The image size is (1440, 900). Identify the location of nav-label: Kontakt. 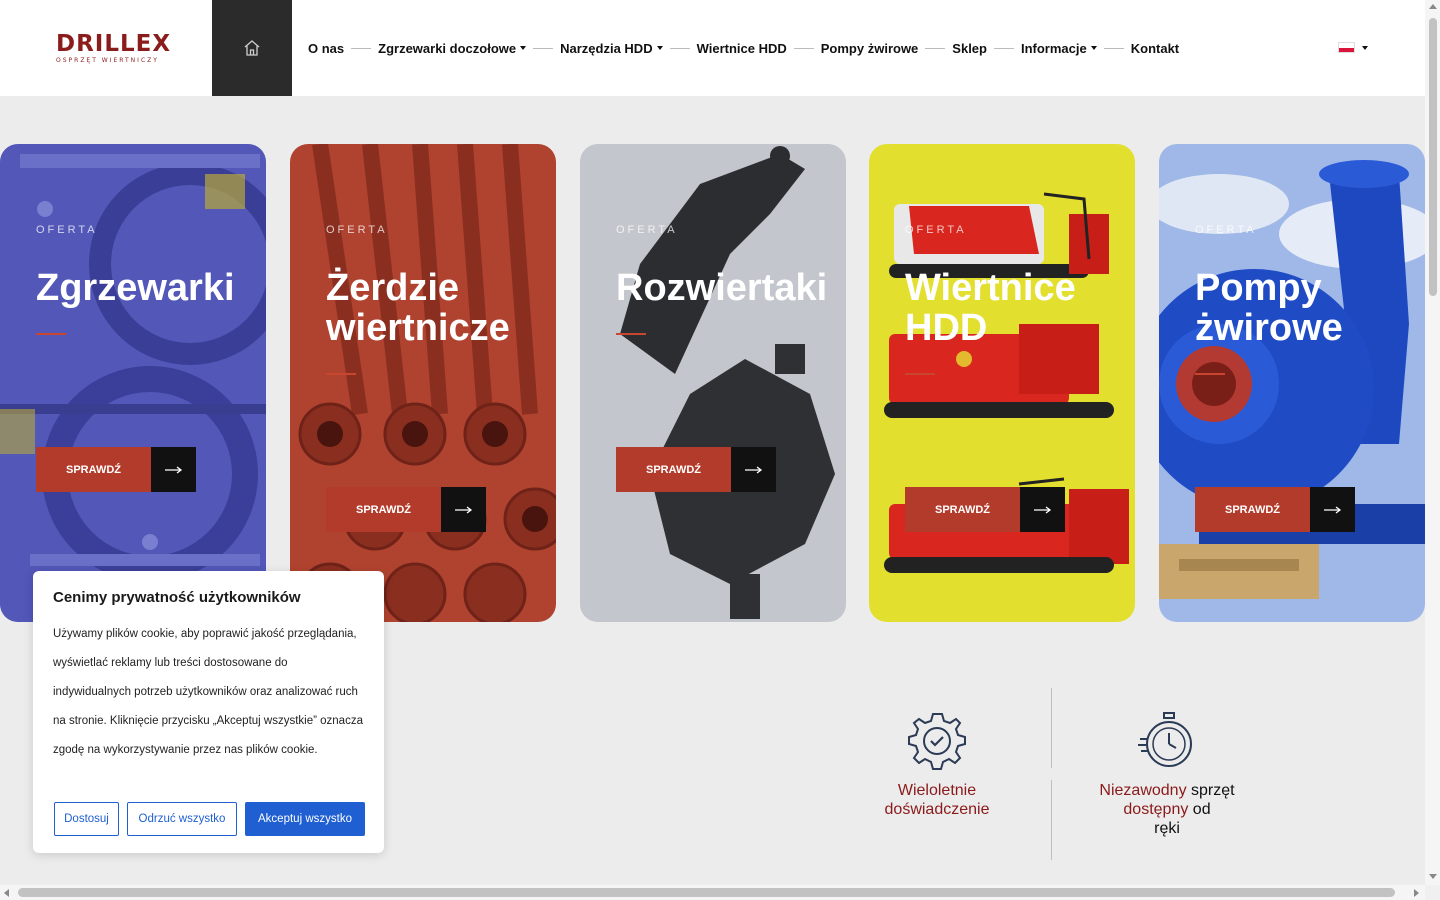
(1155, 48).